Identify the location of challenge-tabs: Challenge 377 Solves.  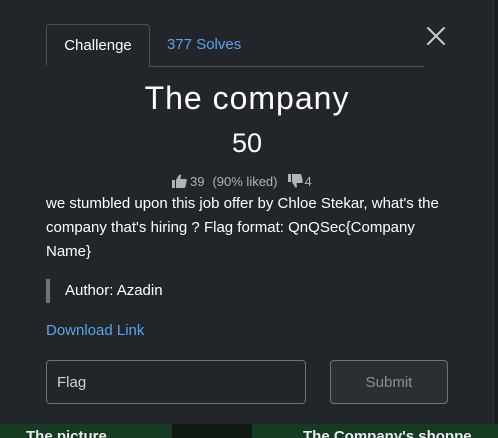
(235, 45).